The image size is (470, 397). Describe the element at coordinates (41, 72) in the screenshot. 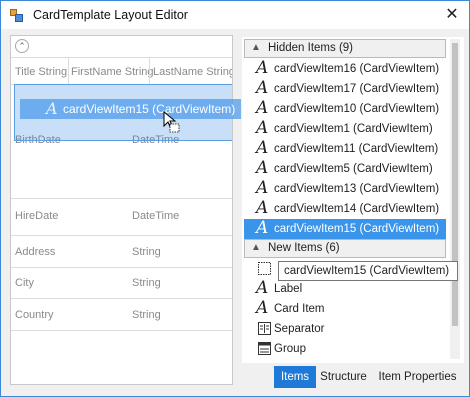

I see `header-cell-title: Title String` at that location.